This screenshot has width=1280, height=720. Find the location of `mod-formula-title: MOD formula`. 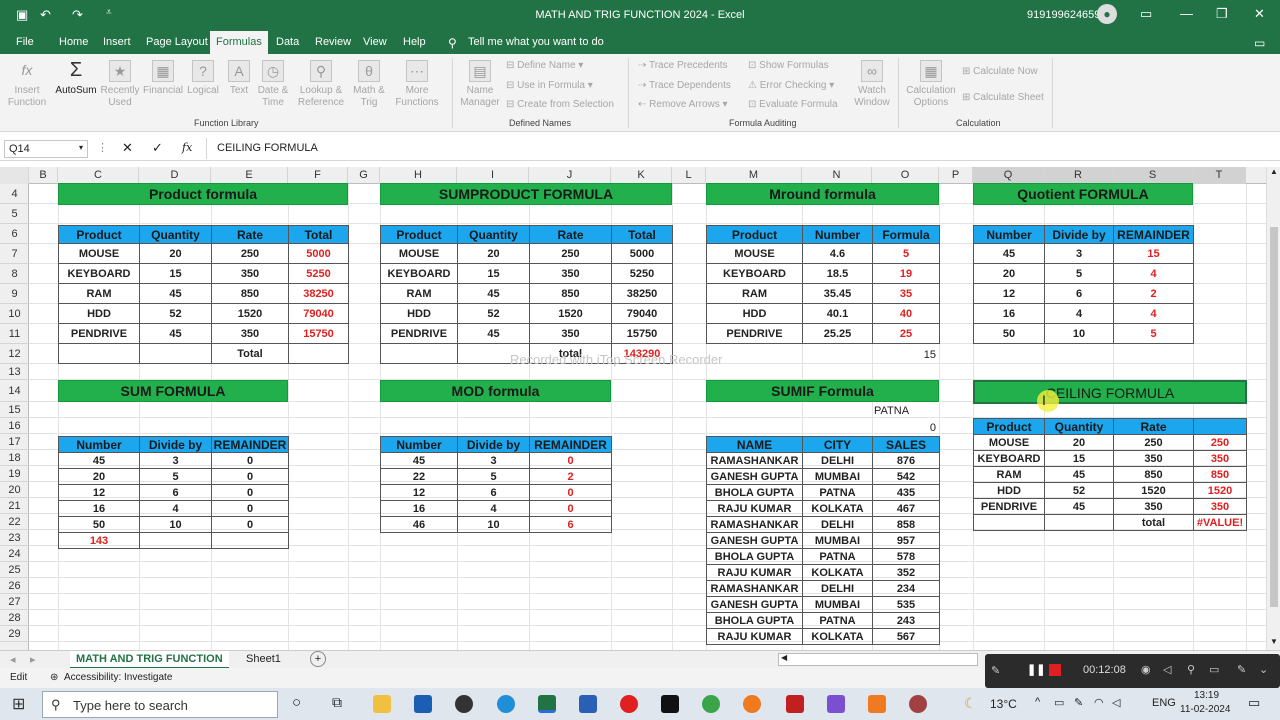

mod-formula-title: MOD formula is located at coordinates (495, 391).